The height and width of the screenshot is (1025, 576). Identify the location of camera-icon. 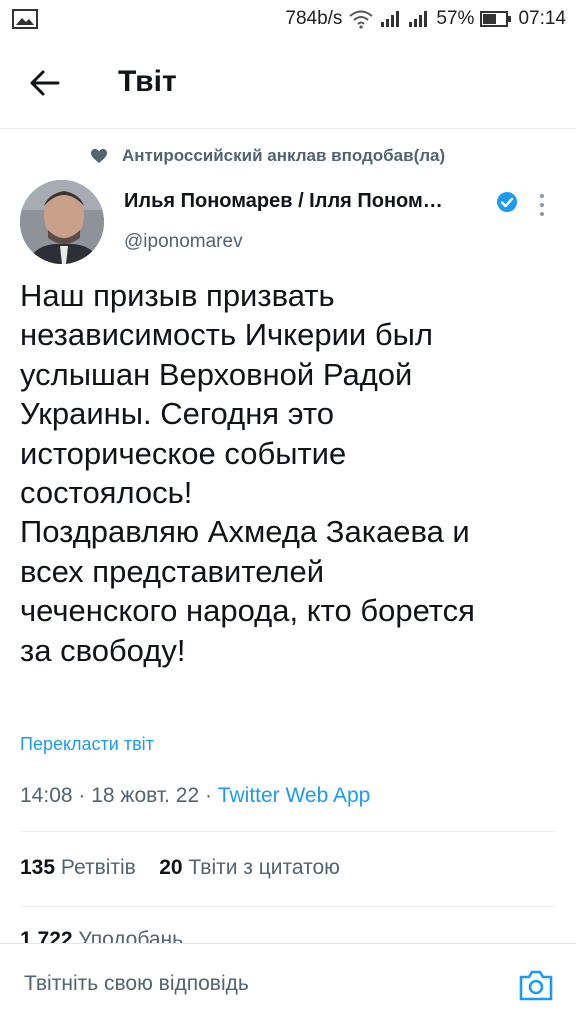
(536, 985).